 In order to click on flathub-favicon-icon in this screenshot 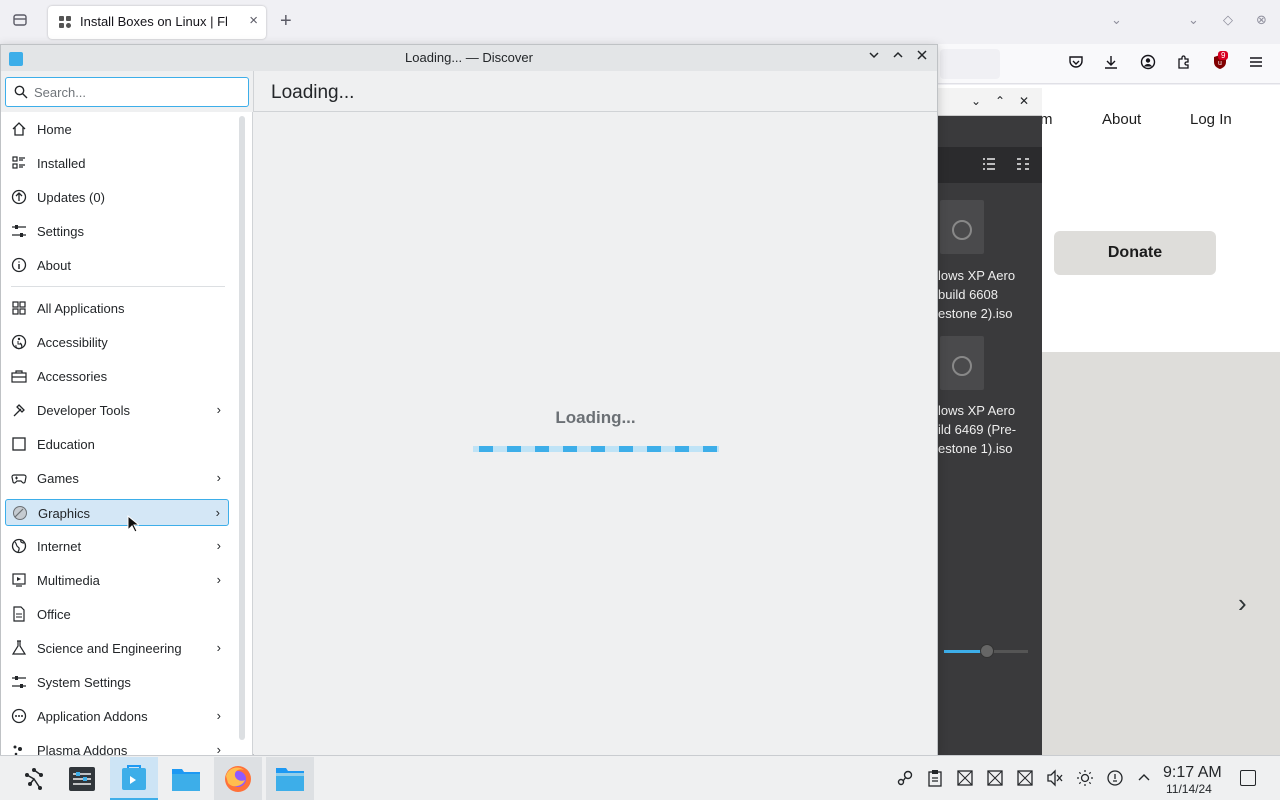, I will do `click(65, 22)`.